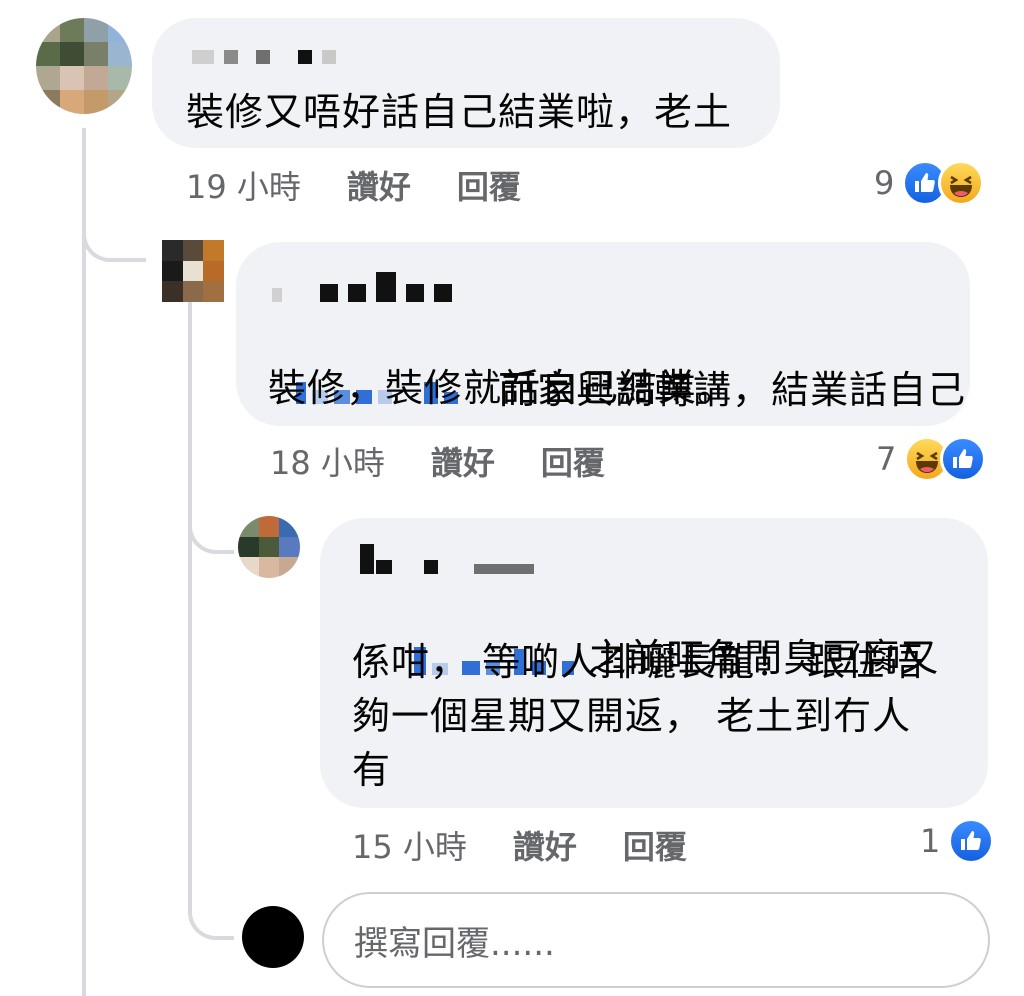  What do you see at coordinates (273, 937) in the screenshot?
I see `current-user-avatar` at bounding box center [273, 937].